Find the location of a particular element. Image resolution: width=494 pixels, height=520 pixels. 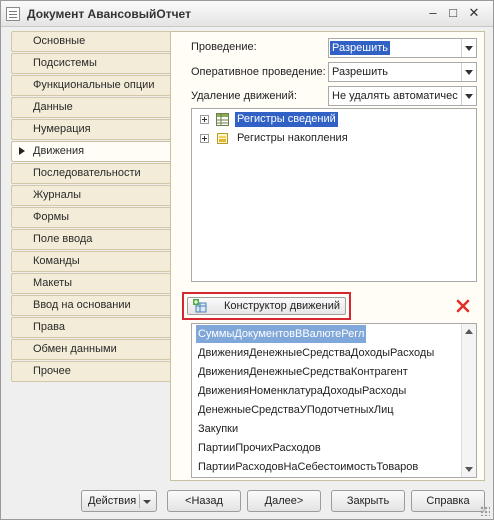

nav-item-label: Макеты is located at coordinates (53, 283).